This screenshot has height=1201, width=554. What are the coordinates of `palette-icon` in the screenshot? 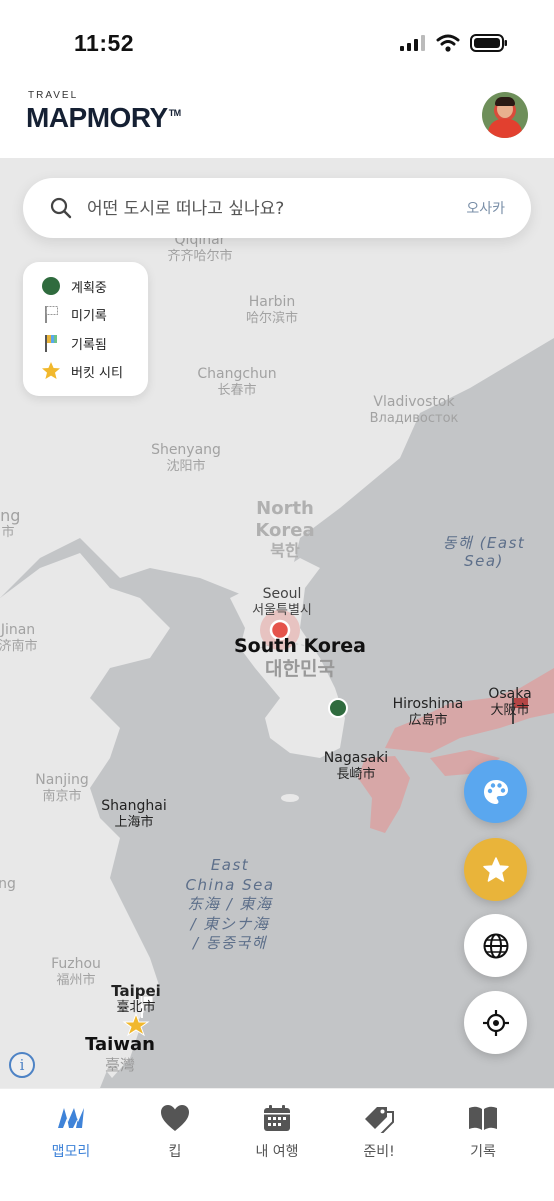 It's located at (495, 791).